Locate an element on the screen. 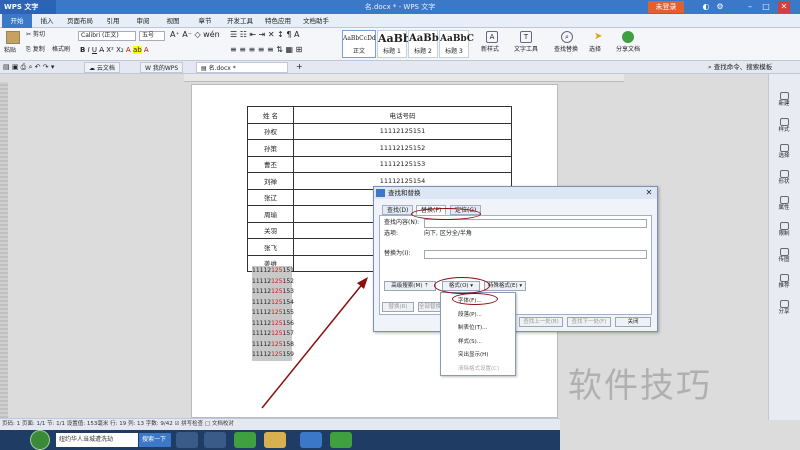 The width and height of the screenshot is (800, 450). start-button-icon is located at coordinates (40, 440).